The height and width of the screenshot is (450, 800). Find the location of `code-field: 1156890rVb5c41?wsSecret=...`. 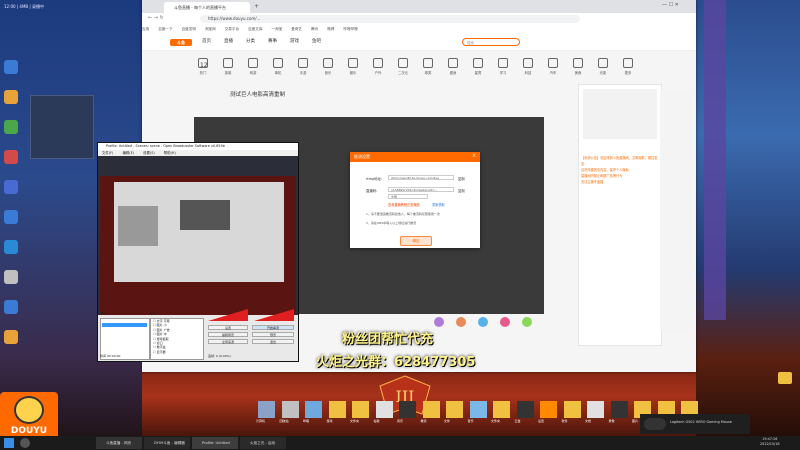

code-field: 1156890rVb5c41?wsSecret=... is located at coordinates (421, 189).